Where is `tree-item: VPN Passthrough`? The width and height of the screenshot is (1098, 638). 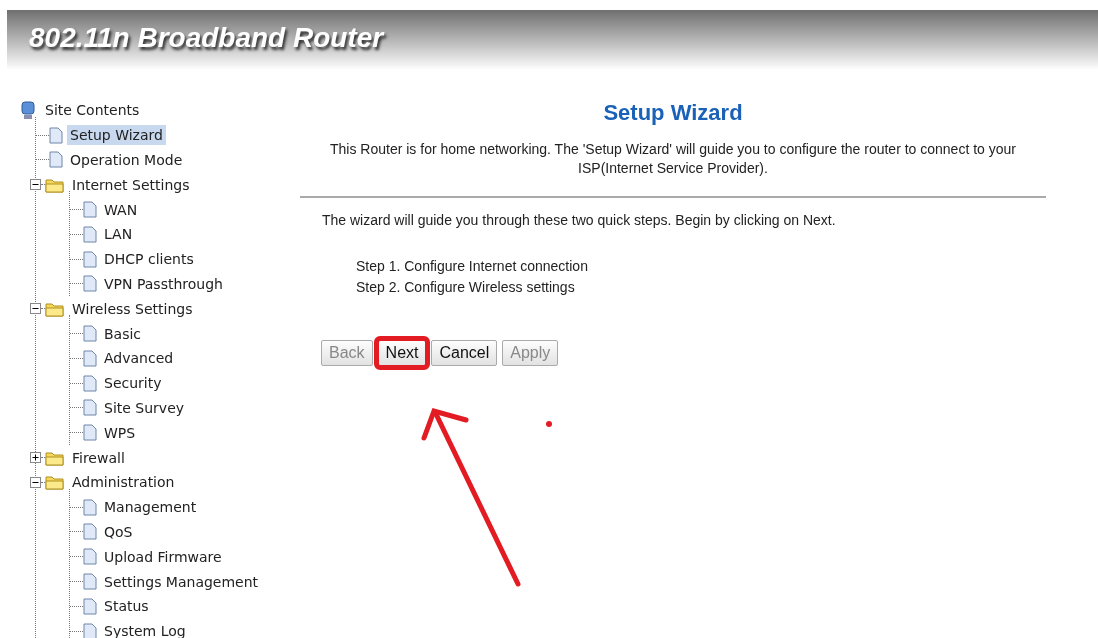 tree-item: VPN Passthrough is located at coordinates (163, 283).